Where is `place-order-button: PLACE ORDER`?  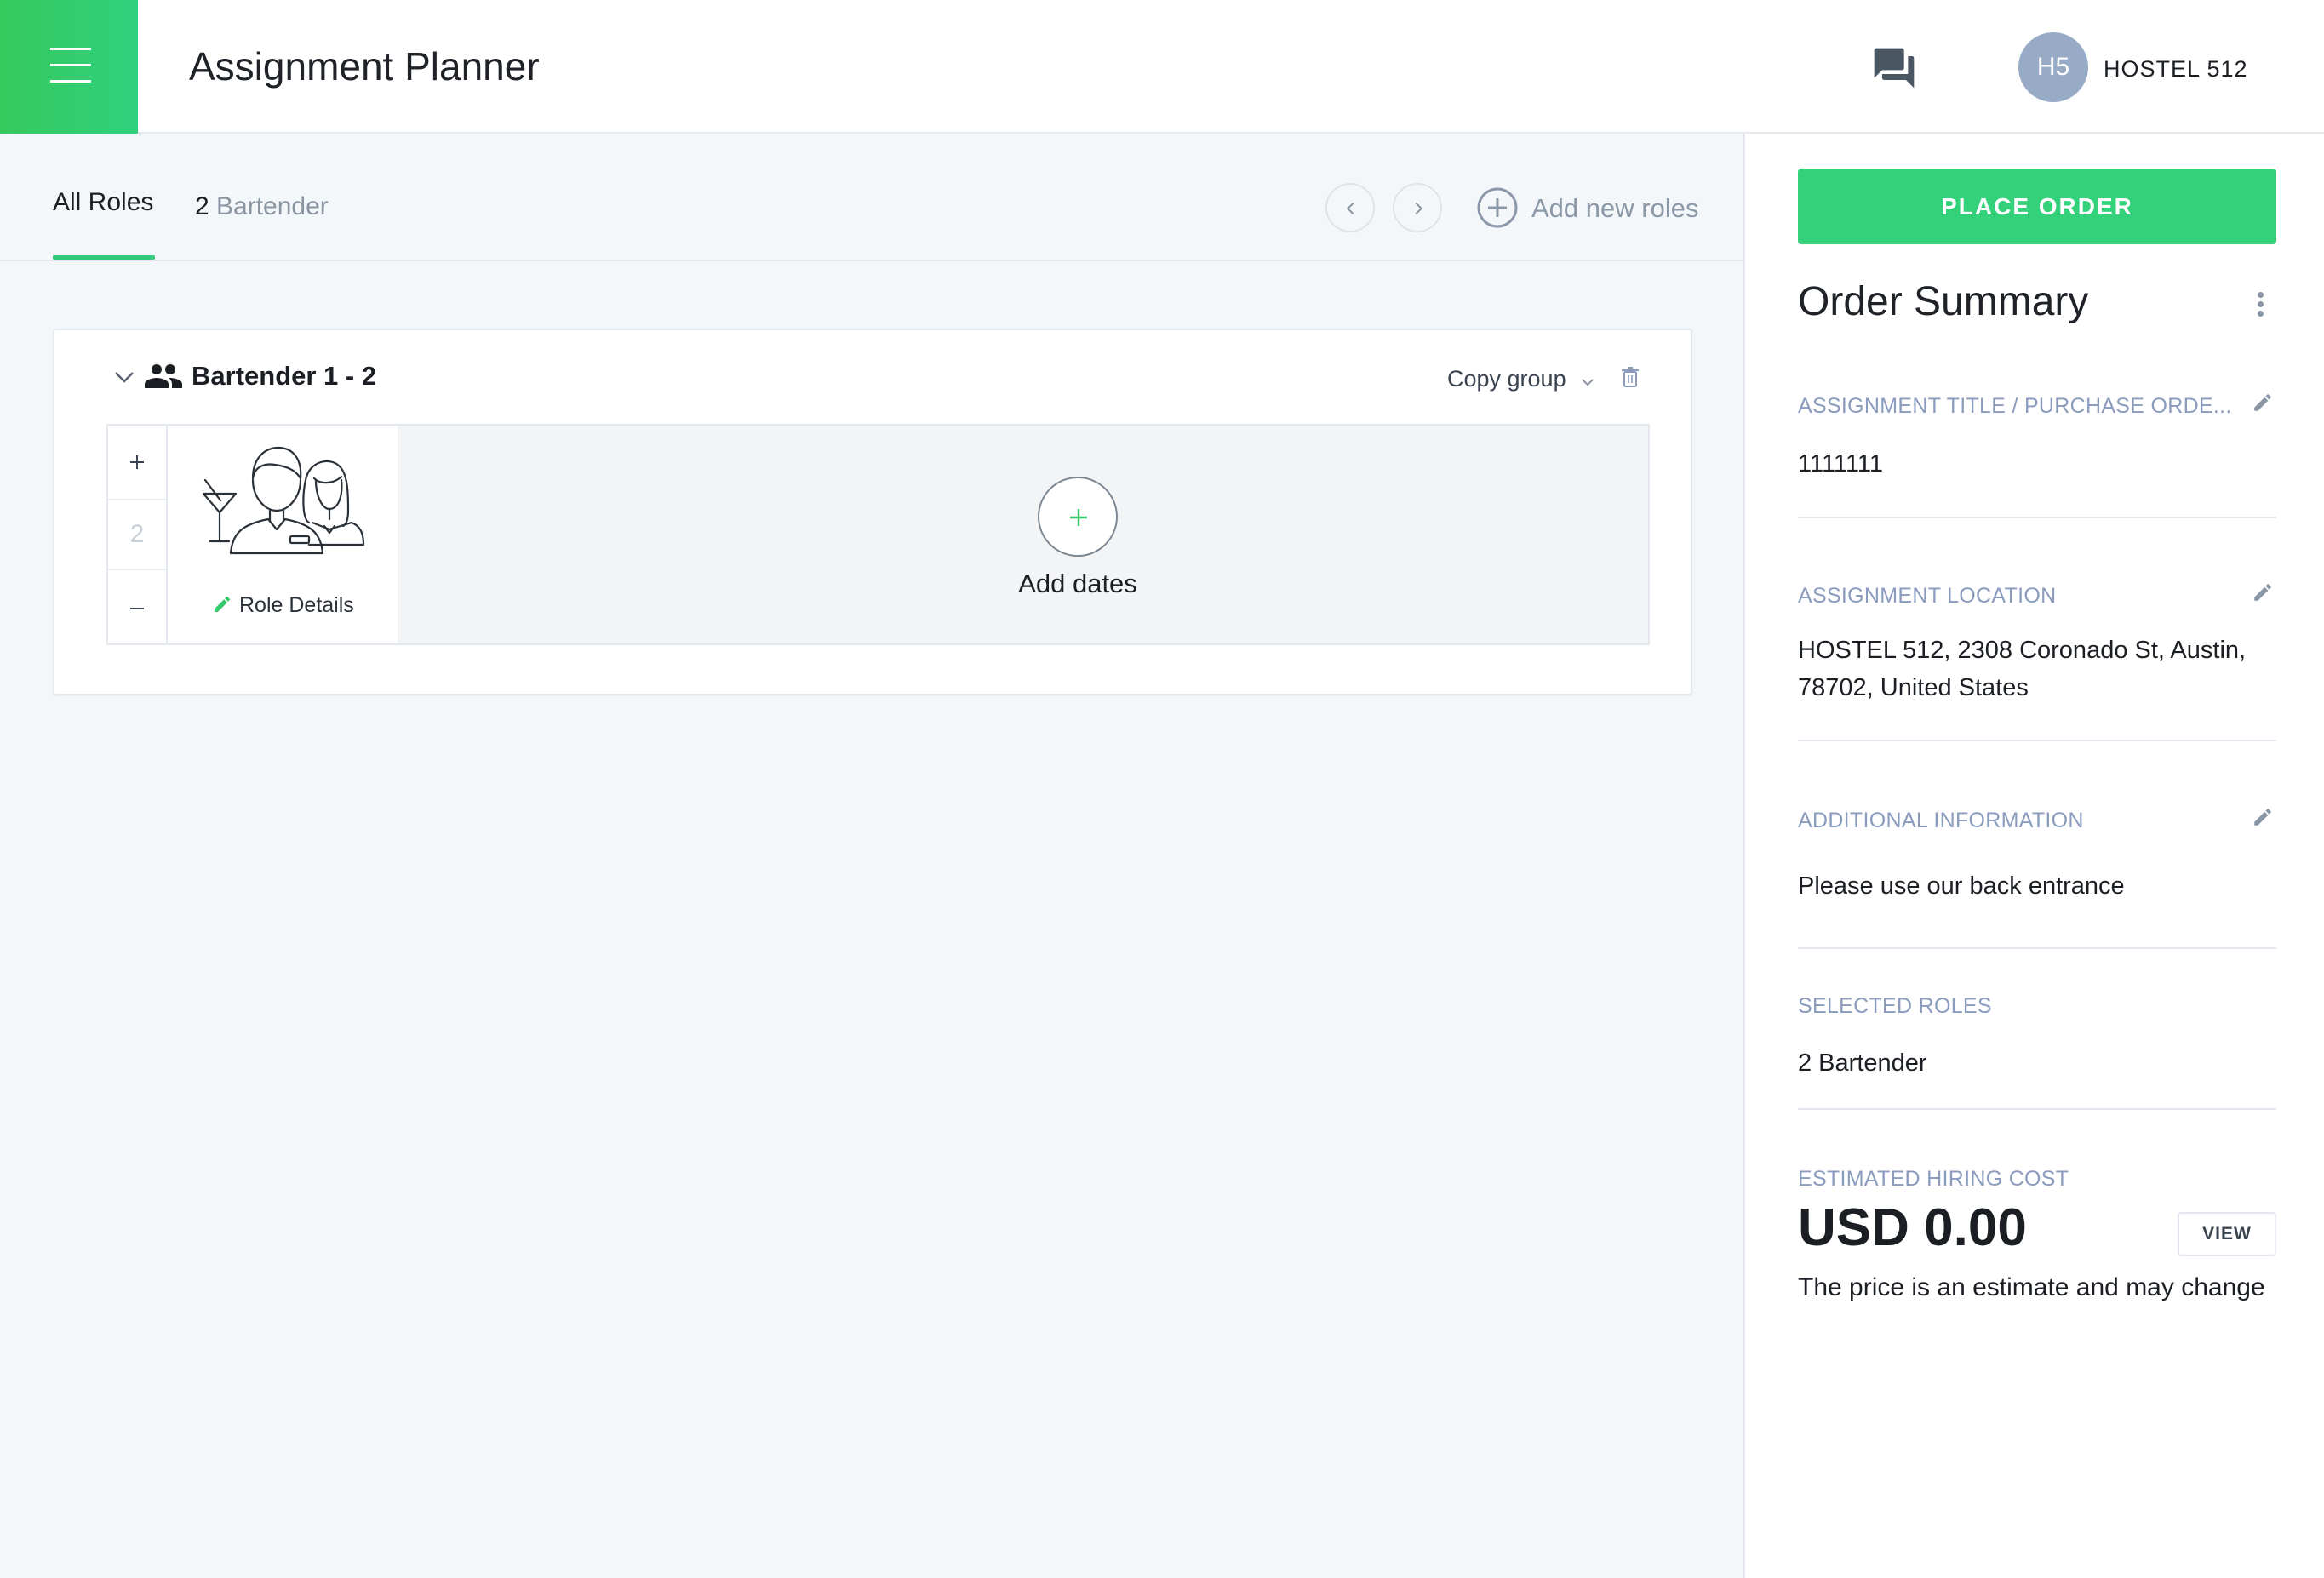 place-order-button: PLACE ORDER is located at coordinates (2037, 206).